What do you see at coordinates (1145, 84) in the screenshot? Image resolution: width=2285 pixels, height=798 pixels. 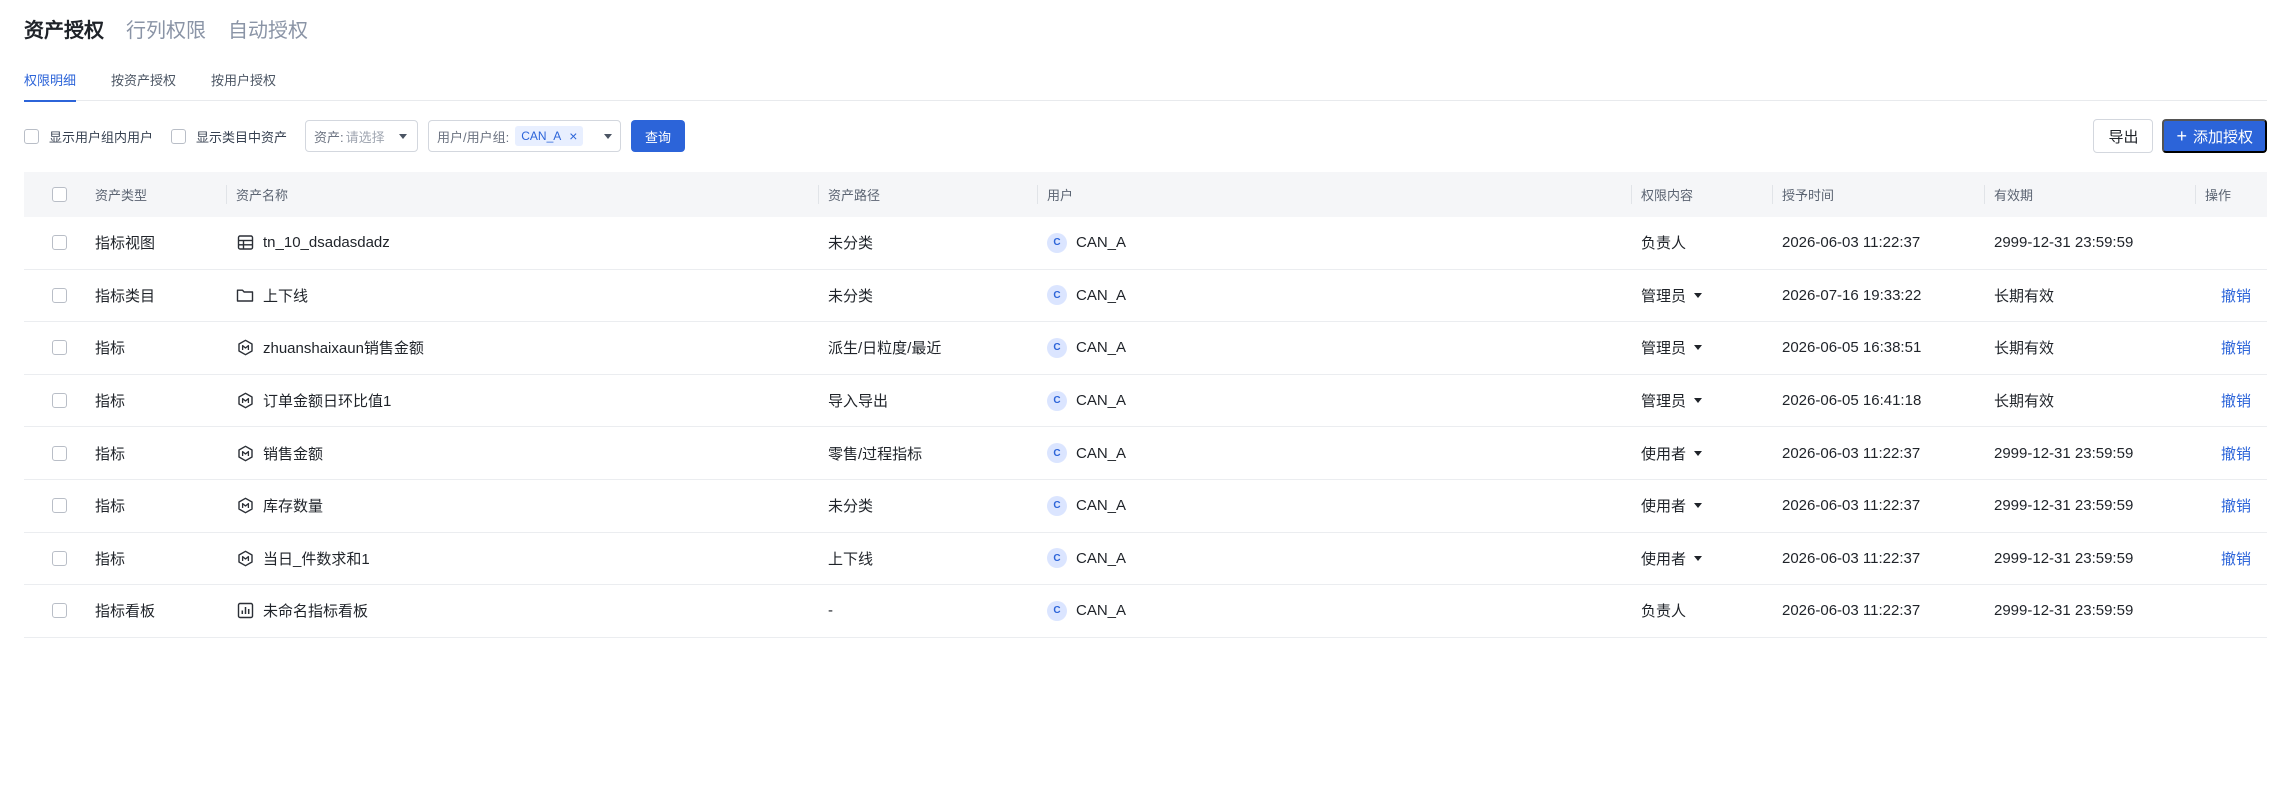 I see `sub-tabs: 权限明细 按资产授权 按用户授权` at bounding box center [1145, 84].